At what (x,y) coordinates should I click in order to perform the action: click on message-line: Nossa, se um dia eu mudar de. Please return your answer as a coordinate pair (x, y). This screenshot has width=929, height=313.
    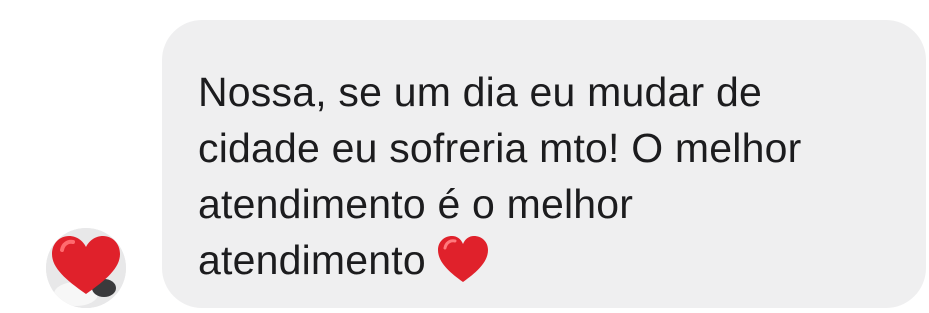
    Looking at the image, I should click on (480, 92).